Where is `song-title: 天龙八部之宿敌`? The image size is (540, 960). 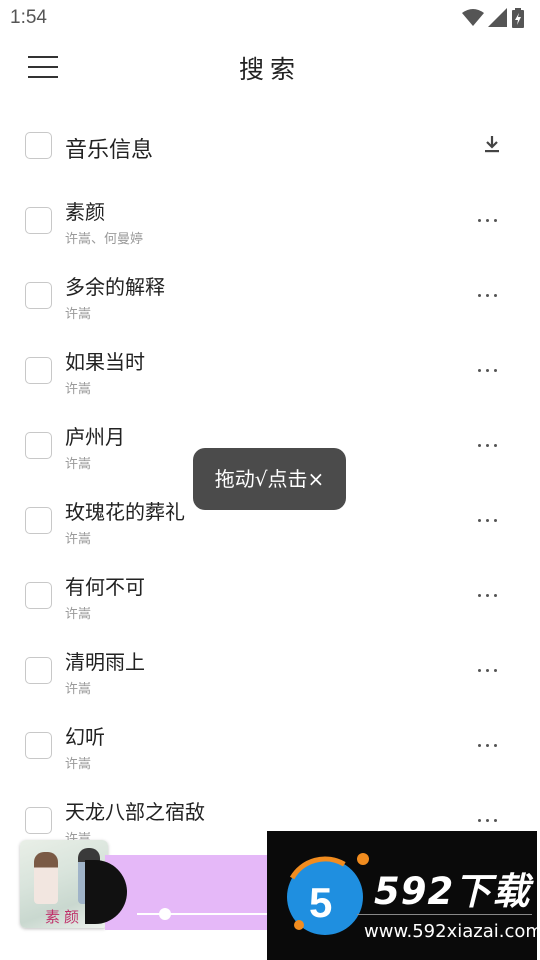
song-title: 天龙八部之宿敌 is located at coordinates (135, 812).